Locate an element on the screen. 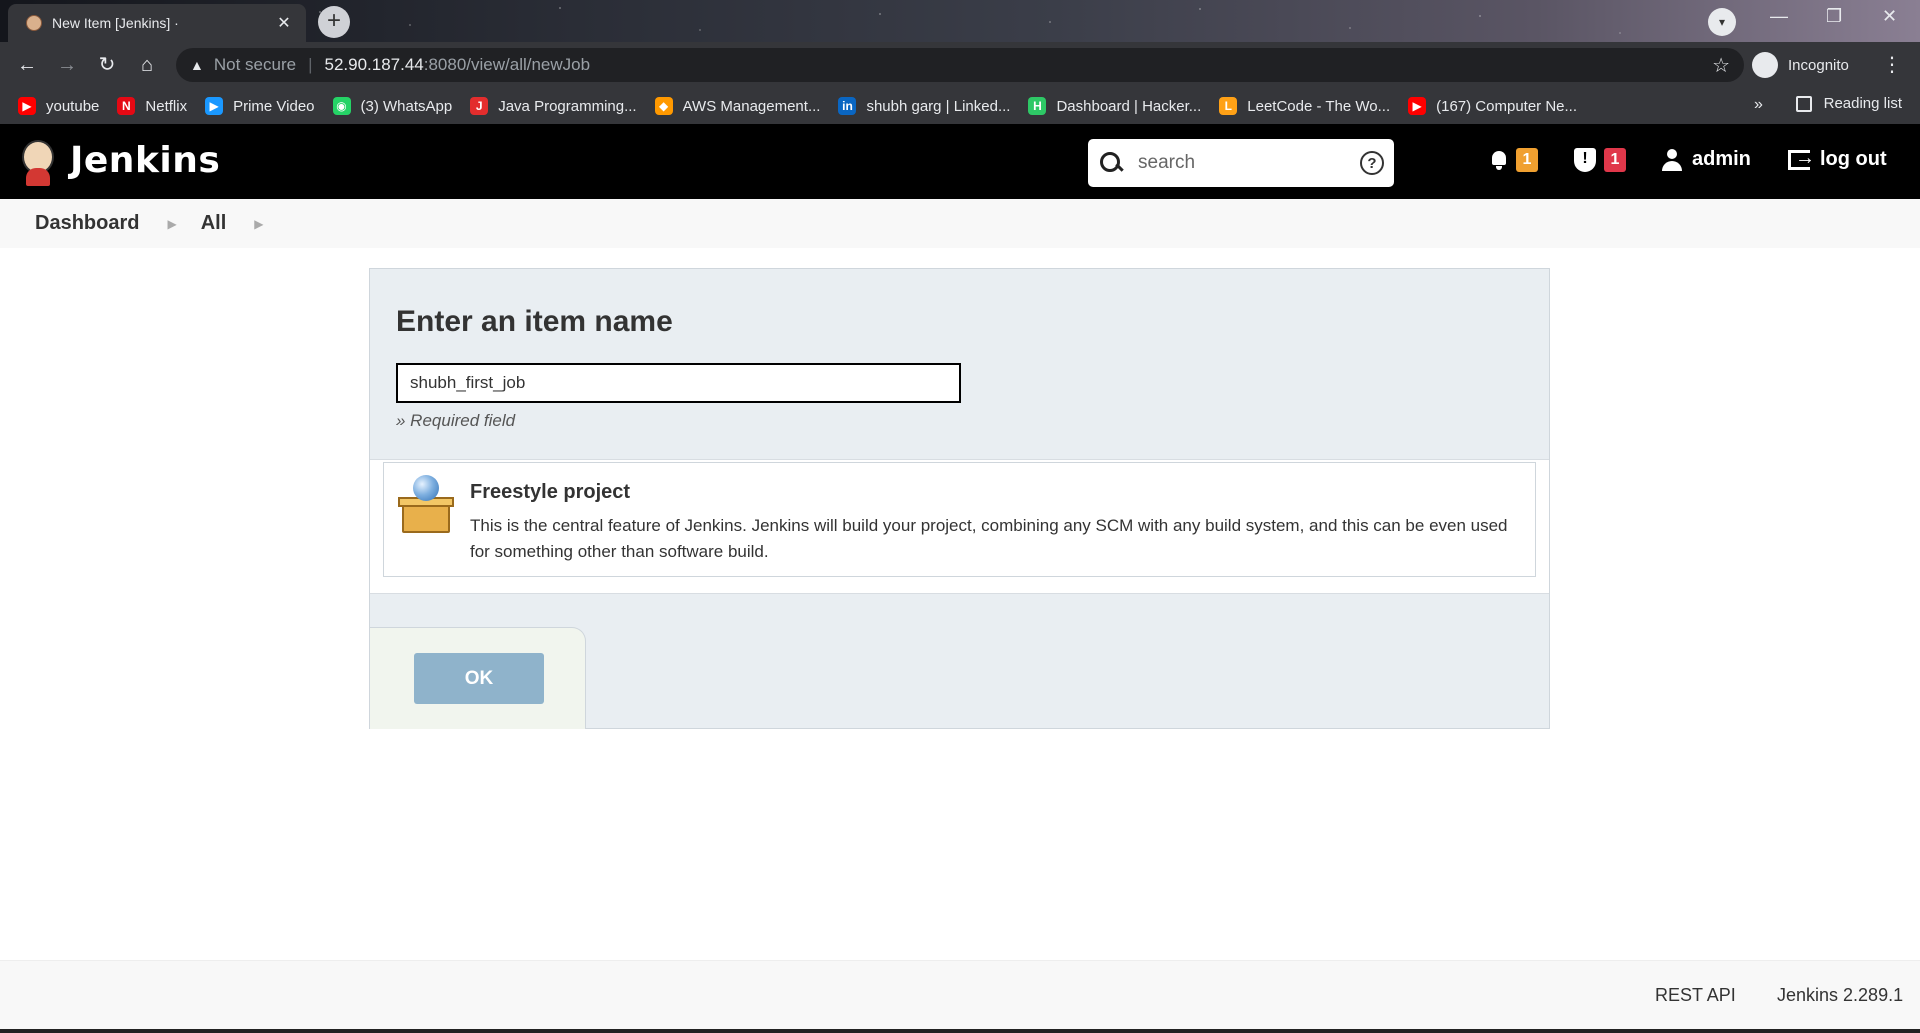 The height and width of the screenshot is (1033, 1920). back-icon: ← is located at coordinates (27, 65).